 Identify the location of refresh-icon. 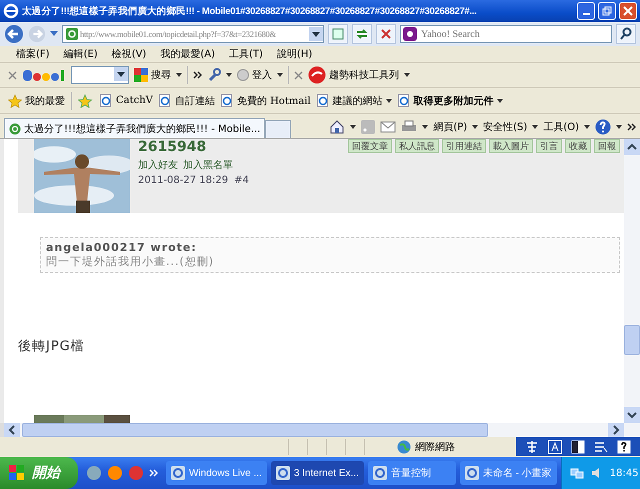
(362, 34).